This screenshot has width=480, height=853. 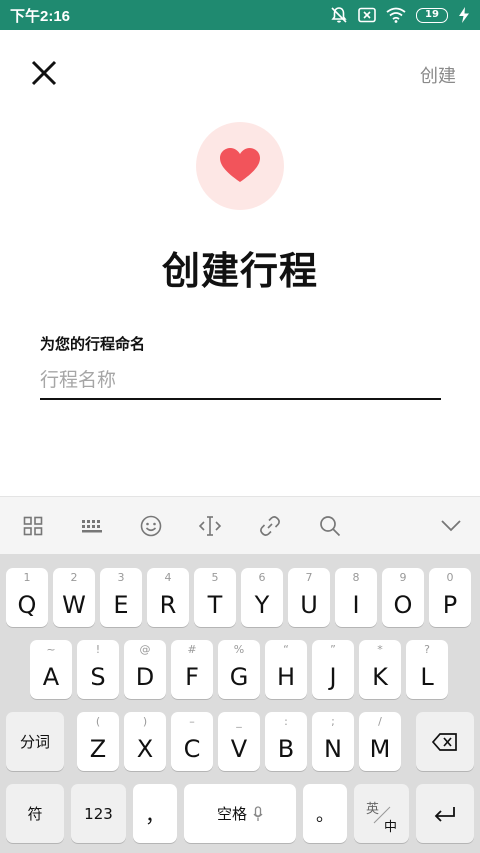 I want to click on key-h: “H, so click(x=286, y=669).